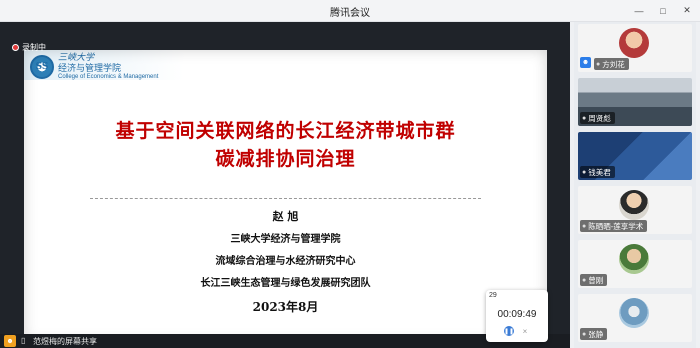  I want to click on record-icon, so click(15, 47).